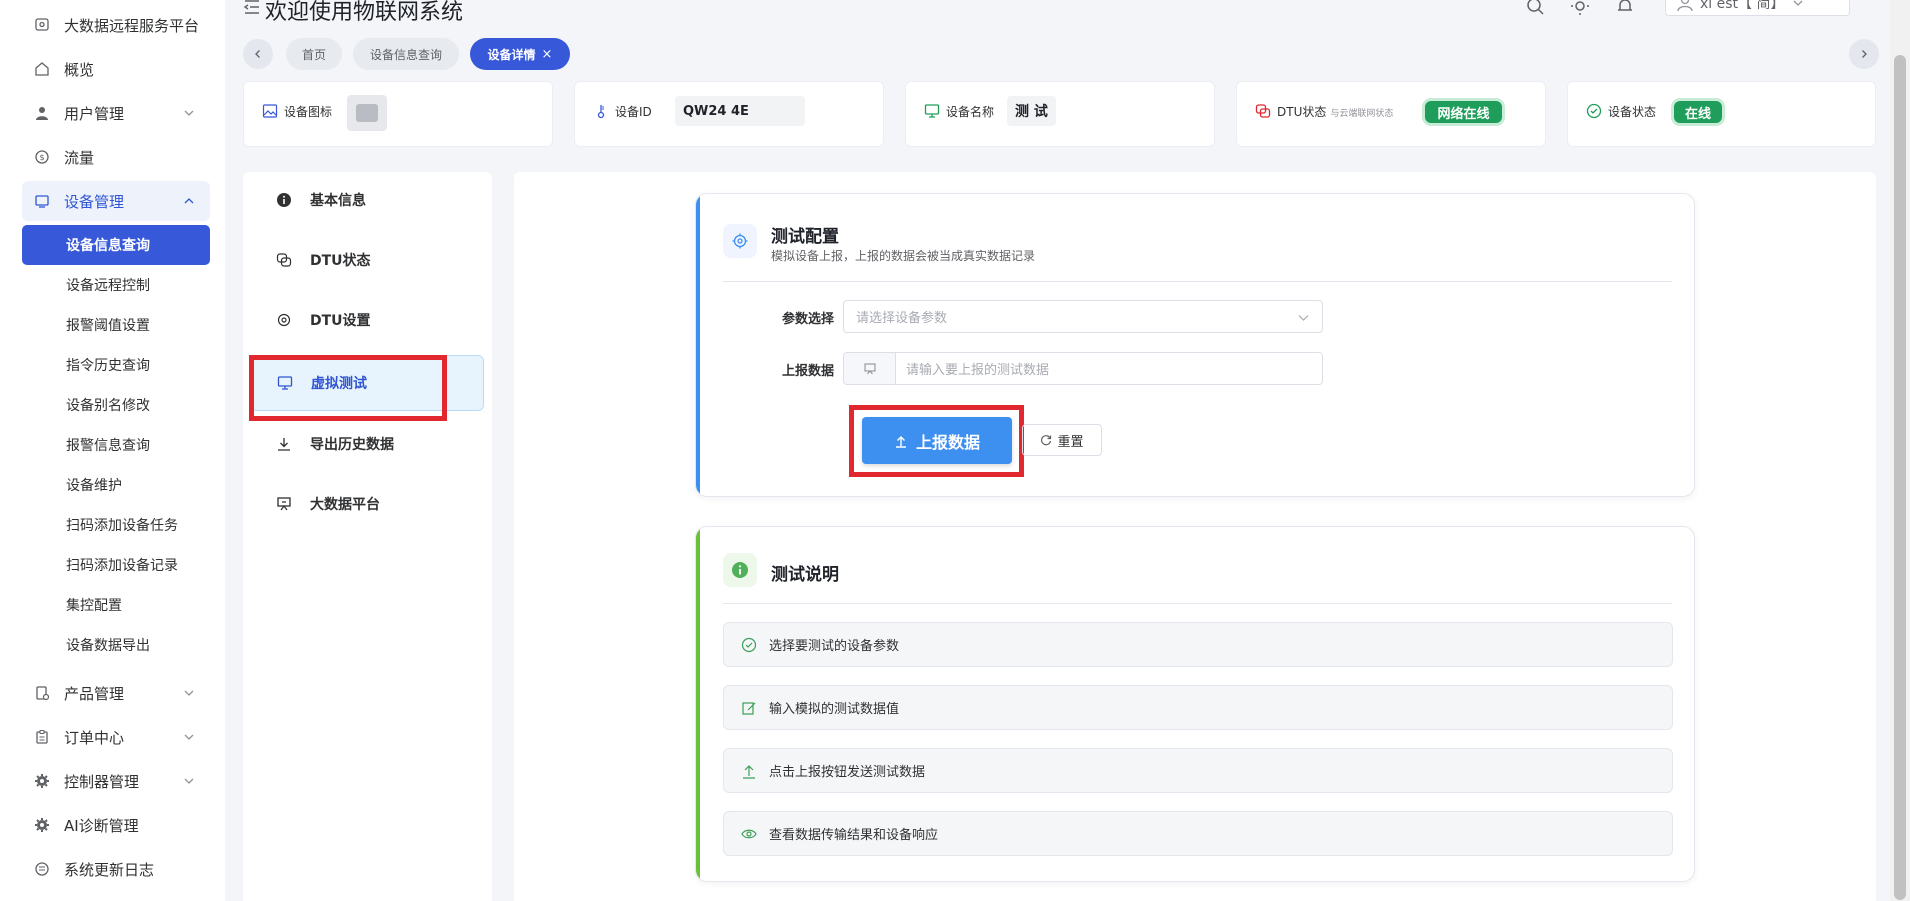 The width and height of the screenshot is (1910, 901). What do you see at coordinates (314, 54) in the screenshot?
I see `tab-home: 首页` at bounding box center [314, 54].